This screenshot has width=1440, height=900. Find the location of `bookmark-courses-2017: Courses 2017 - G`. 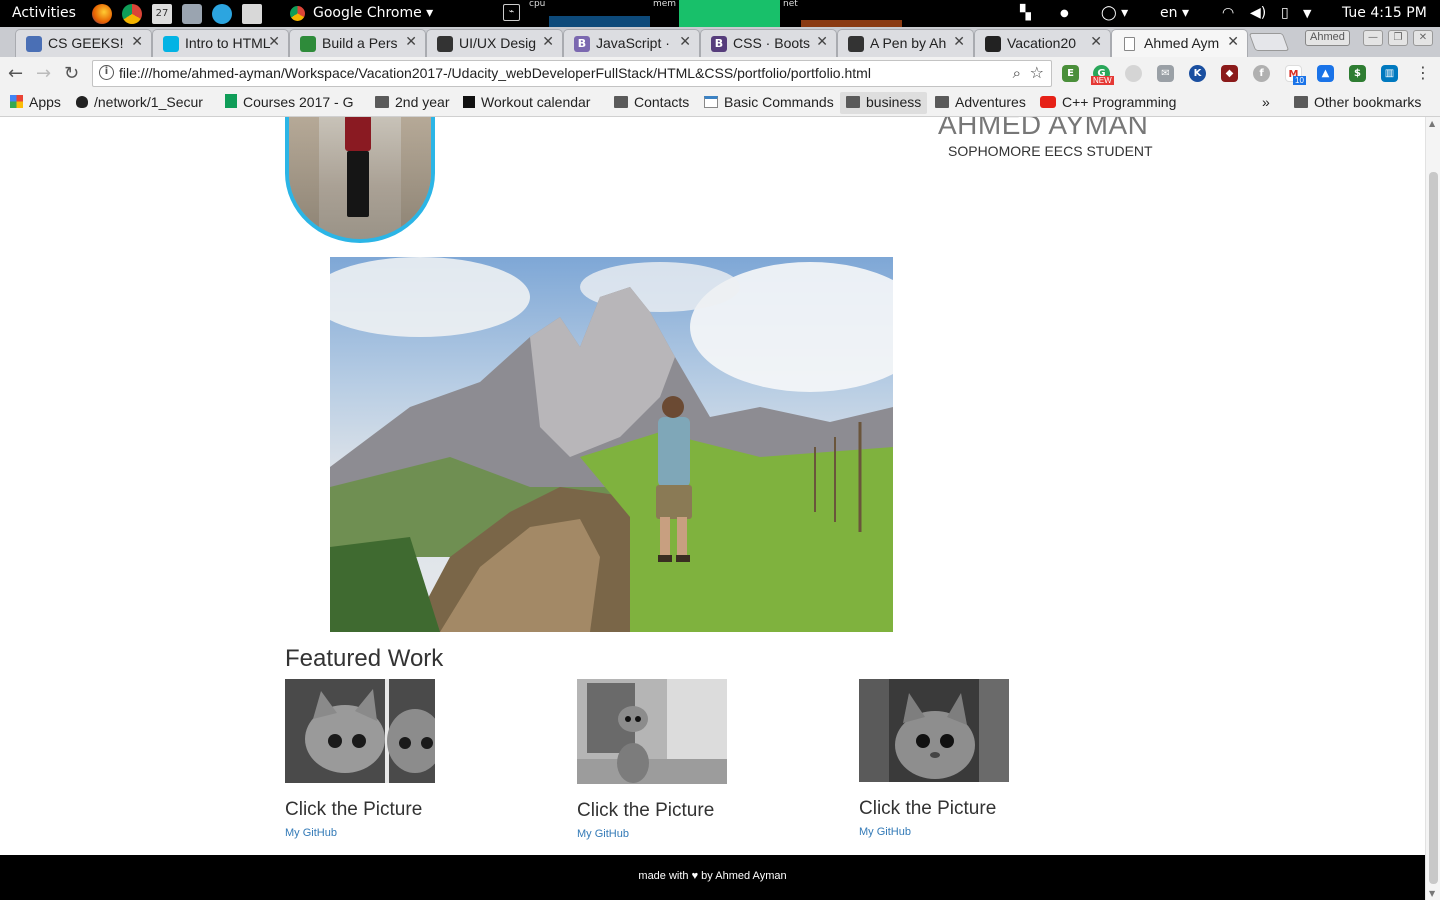

bookmark-courses-2017: Courses 2017 - G is located at coordinates (293, 103).